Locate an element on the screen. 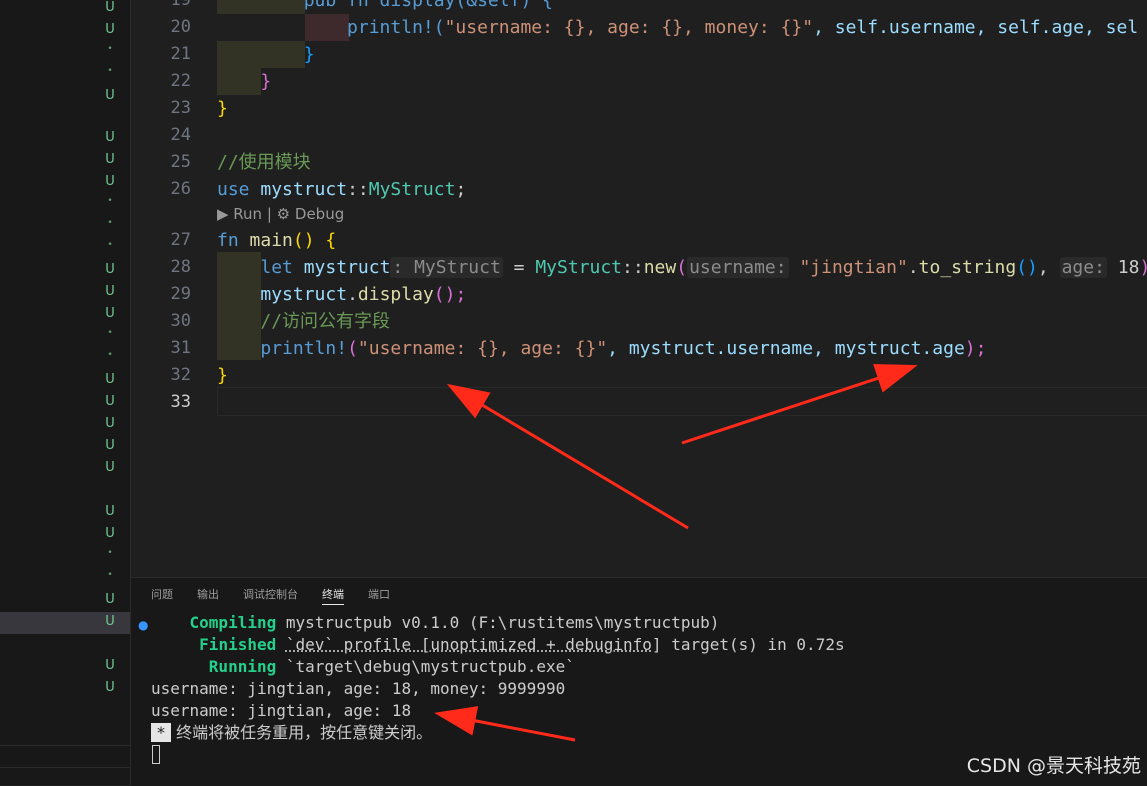 The height and width of the screenshot is (786, 1147). code-token: () is located at coordinates (1027, 267).